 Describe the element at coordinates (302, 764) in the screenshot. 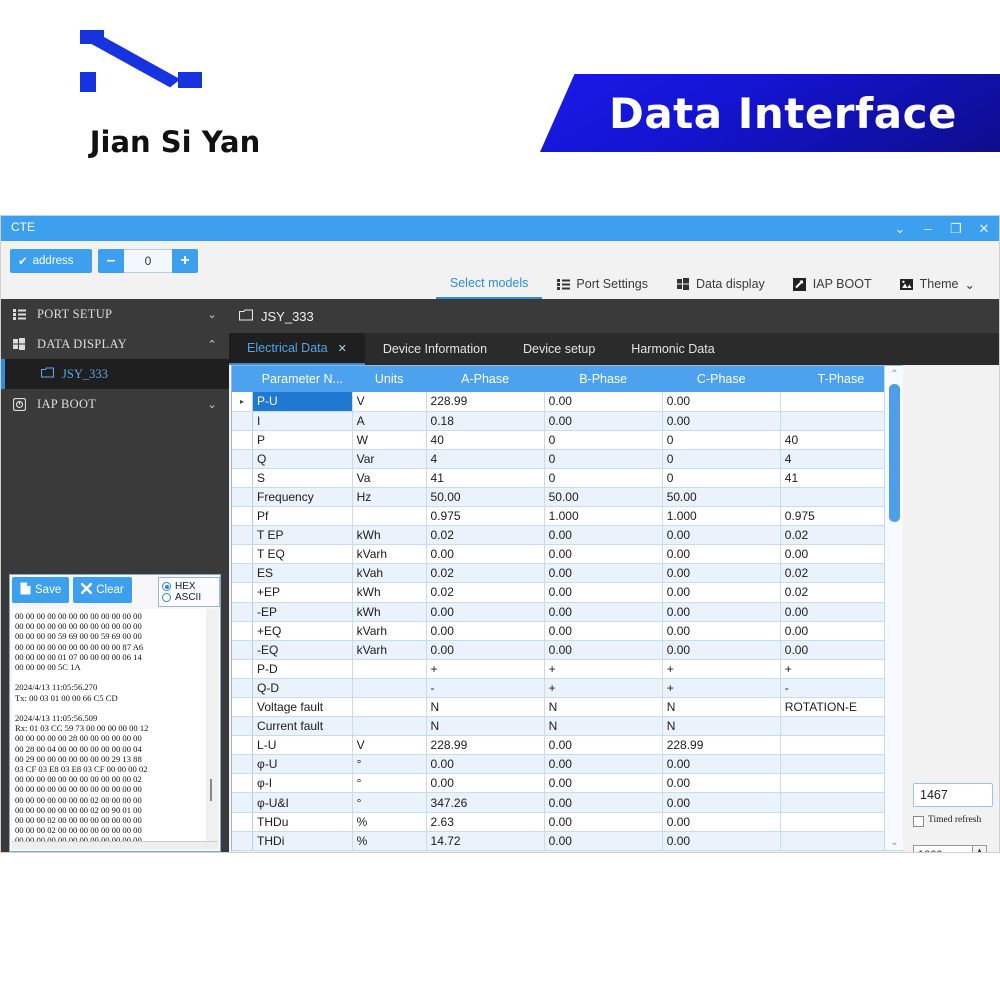

I see `table-cell: φ-U` at that location.